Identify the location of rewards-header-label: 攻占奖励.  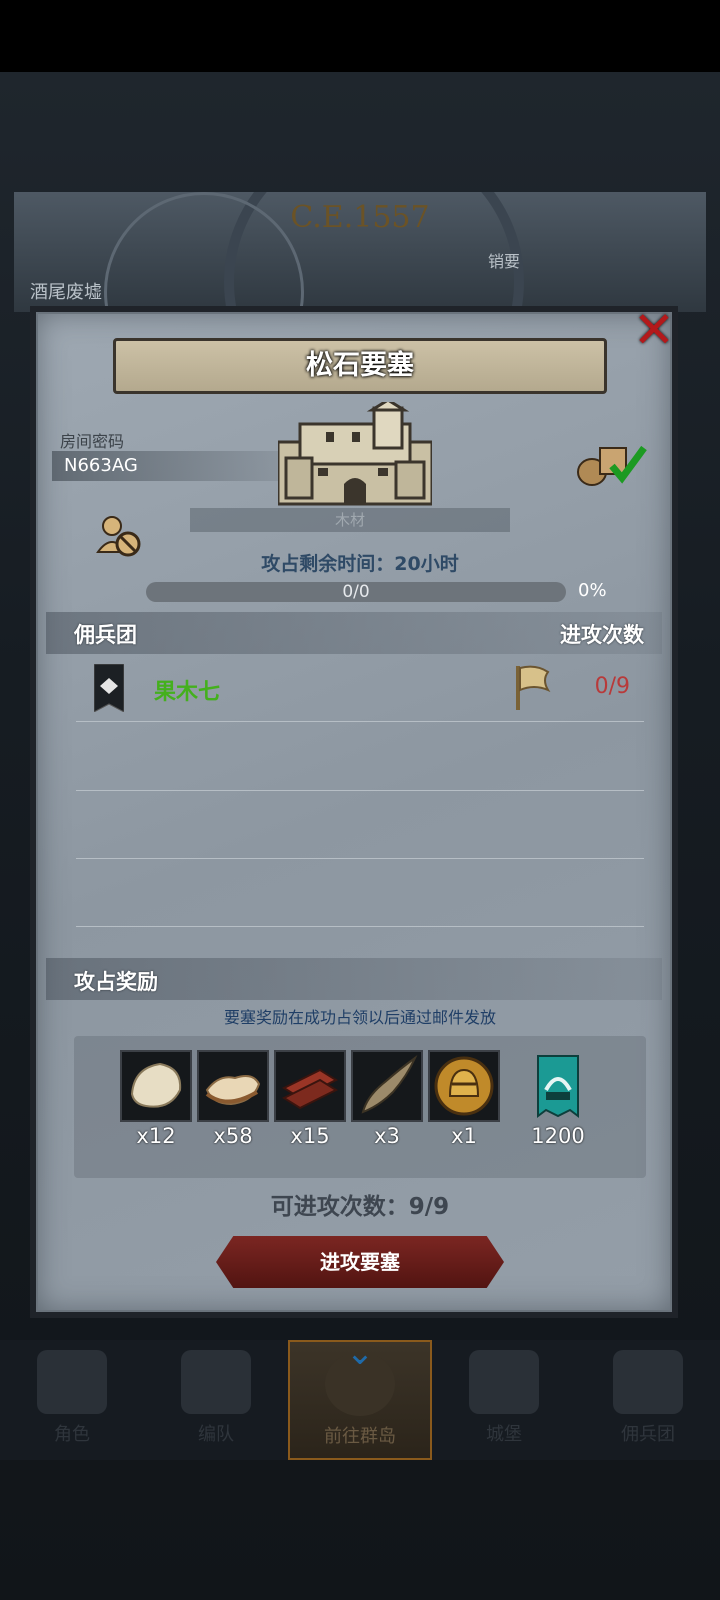
(116, 982).